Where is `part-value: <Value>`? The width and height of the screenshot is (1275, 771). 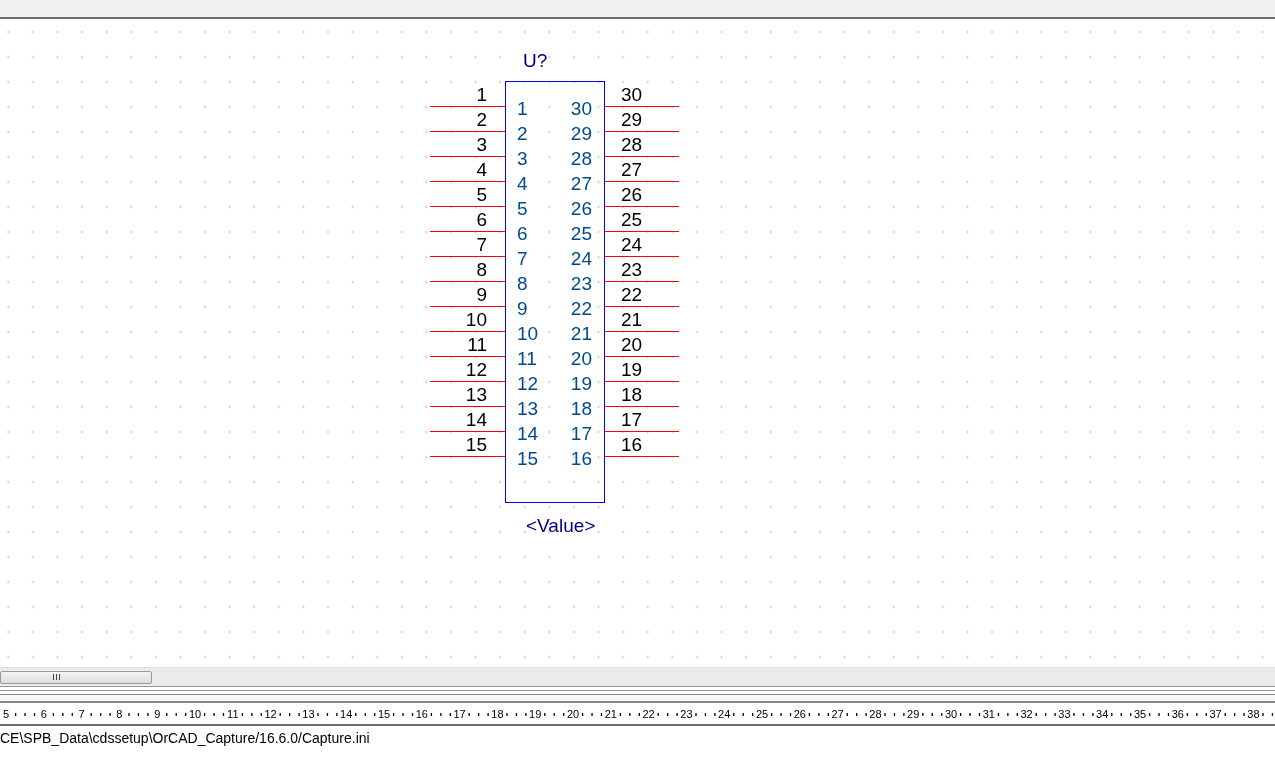 part-value: <Value> is located at coordinates (561, 525).